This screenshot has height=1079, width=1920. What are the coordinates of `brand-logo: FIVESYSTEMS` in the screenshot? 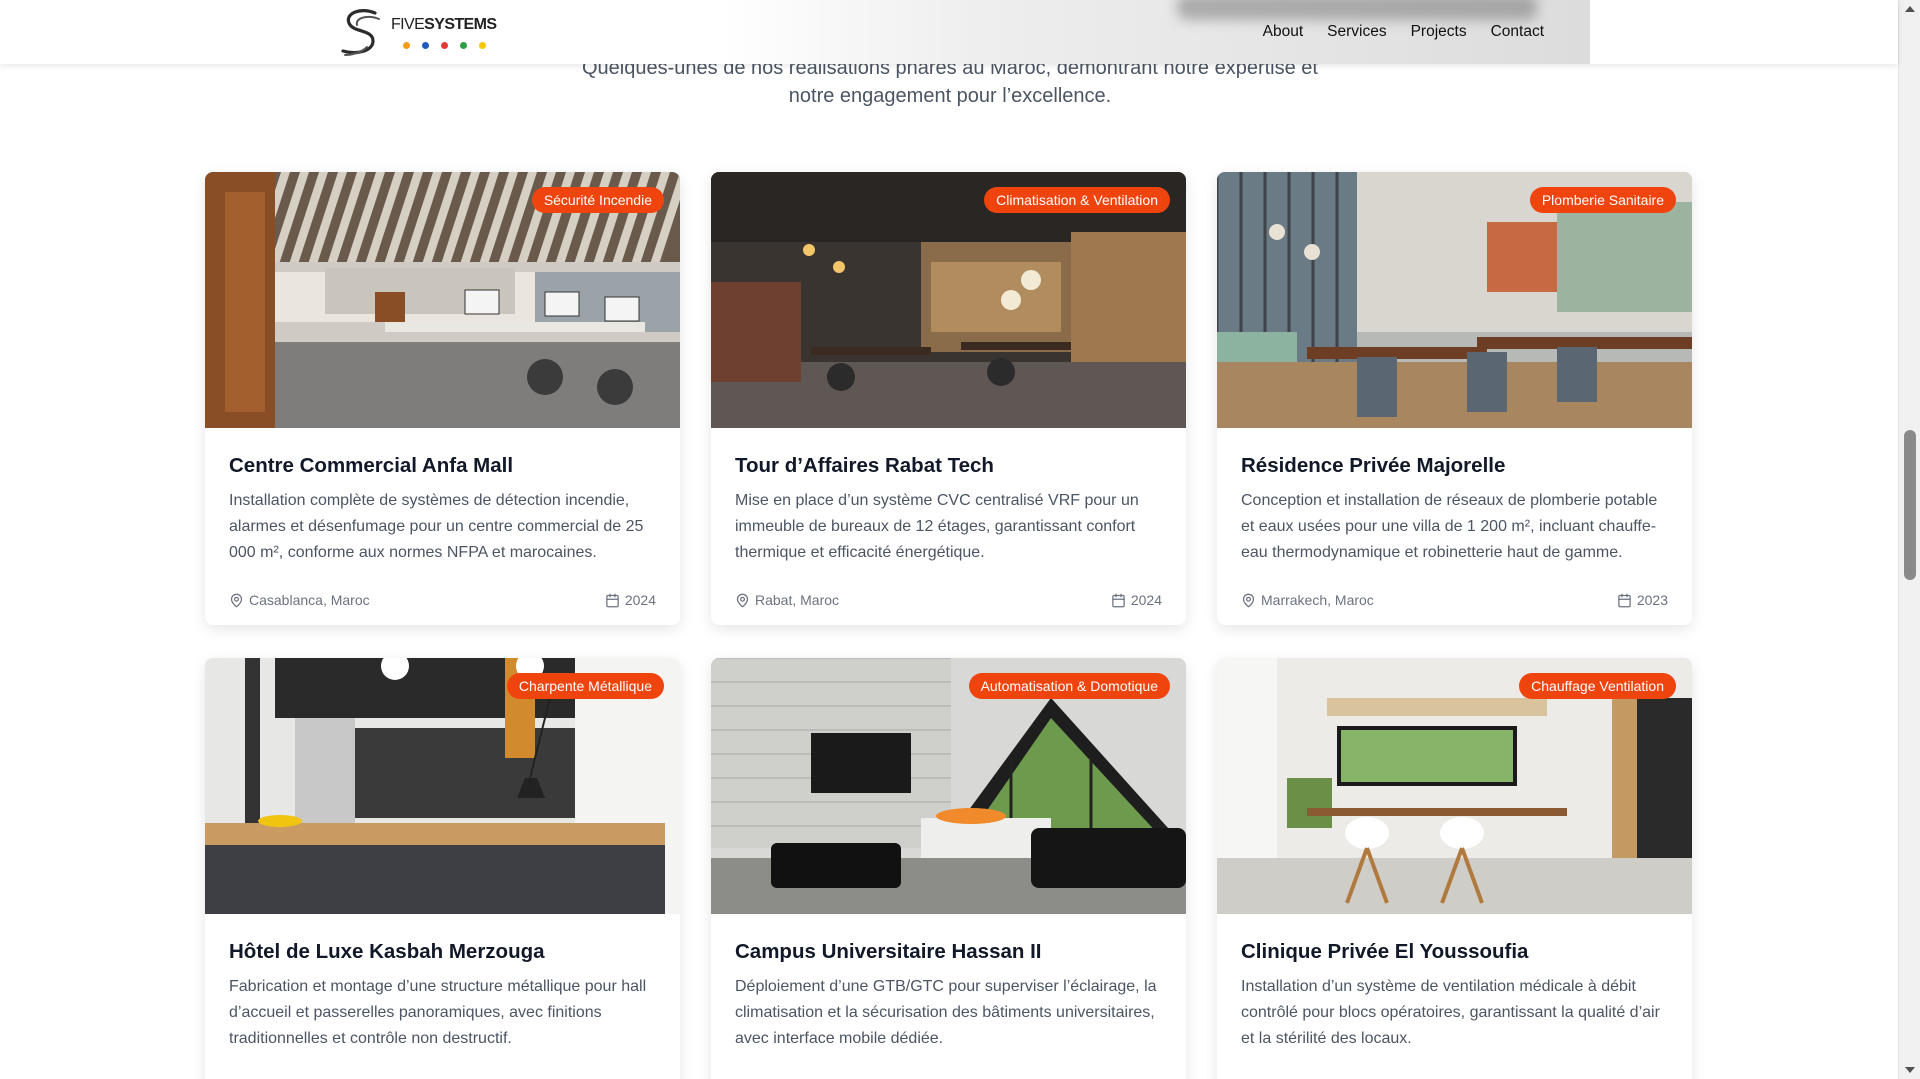 It's located at (419, 33).